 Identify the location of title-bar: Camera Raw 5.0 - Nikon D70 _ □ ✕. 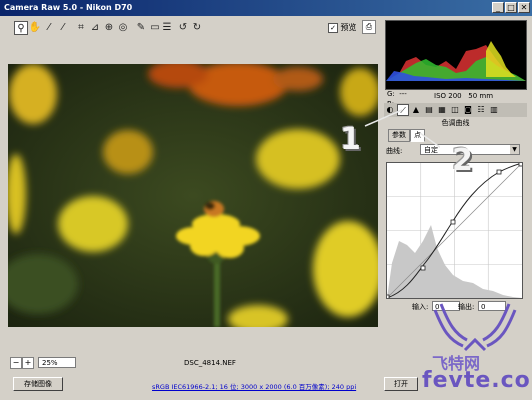
(266, 8).